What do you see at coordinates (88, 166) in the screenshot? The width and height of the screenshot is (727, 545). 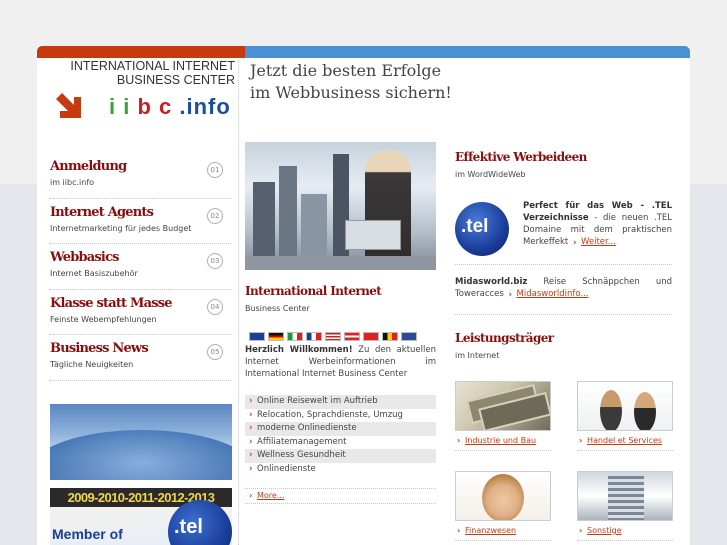 I see `nav-title: Anmeldung` at bounding box center [88, 166].